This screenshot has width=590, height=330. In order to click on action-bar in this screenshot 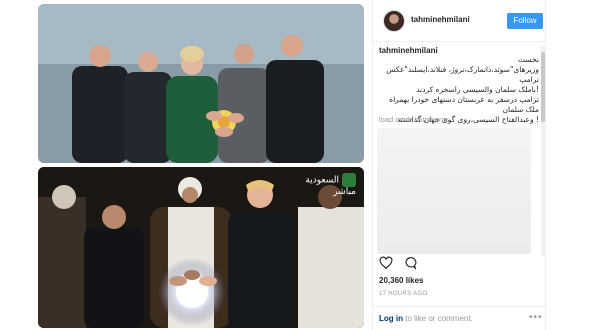, I will do `click(459, 263)`.